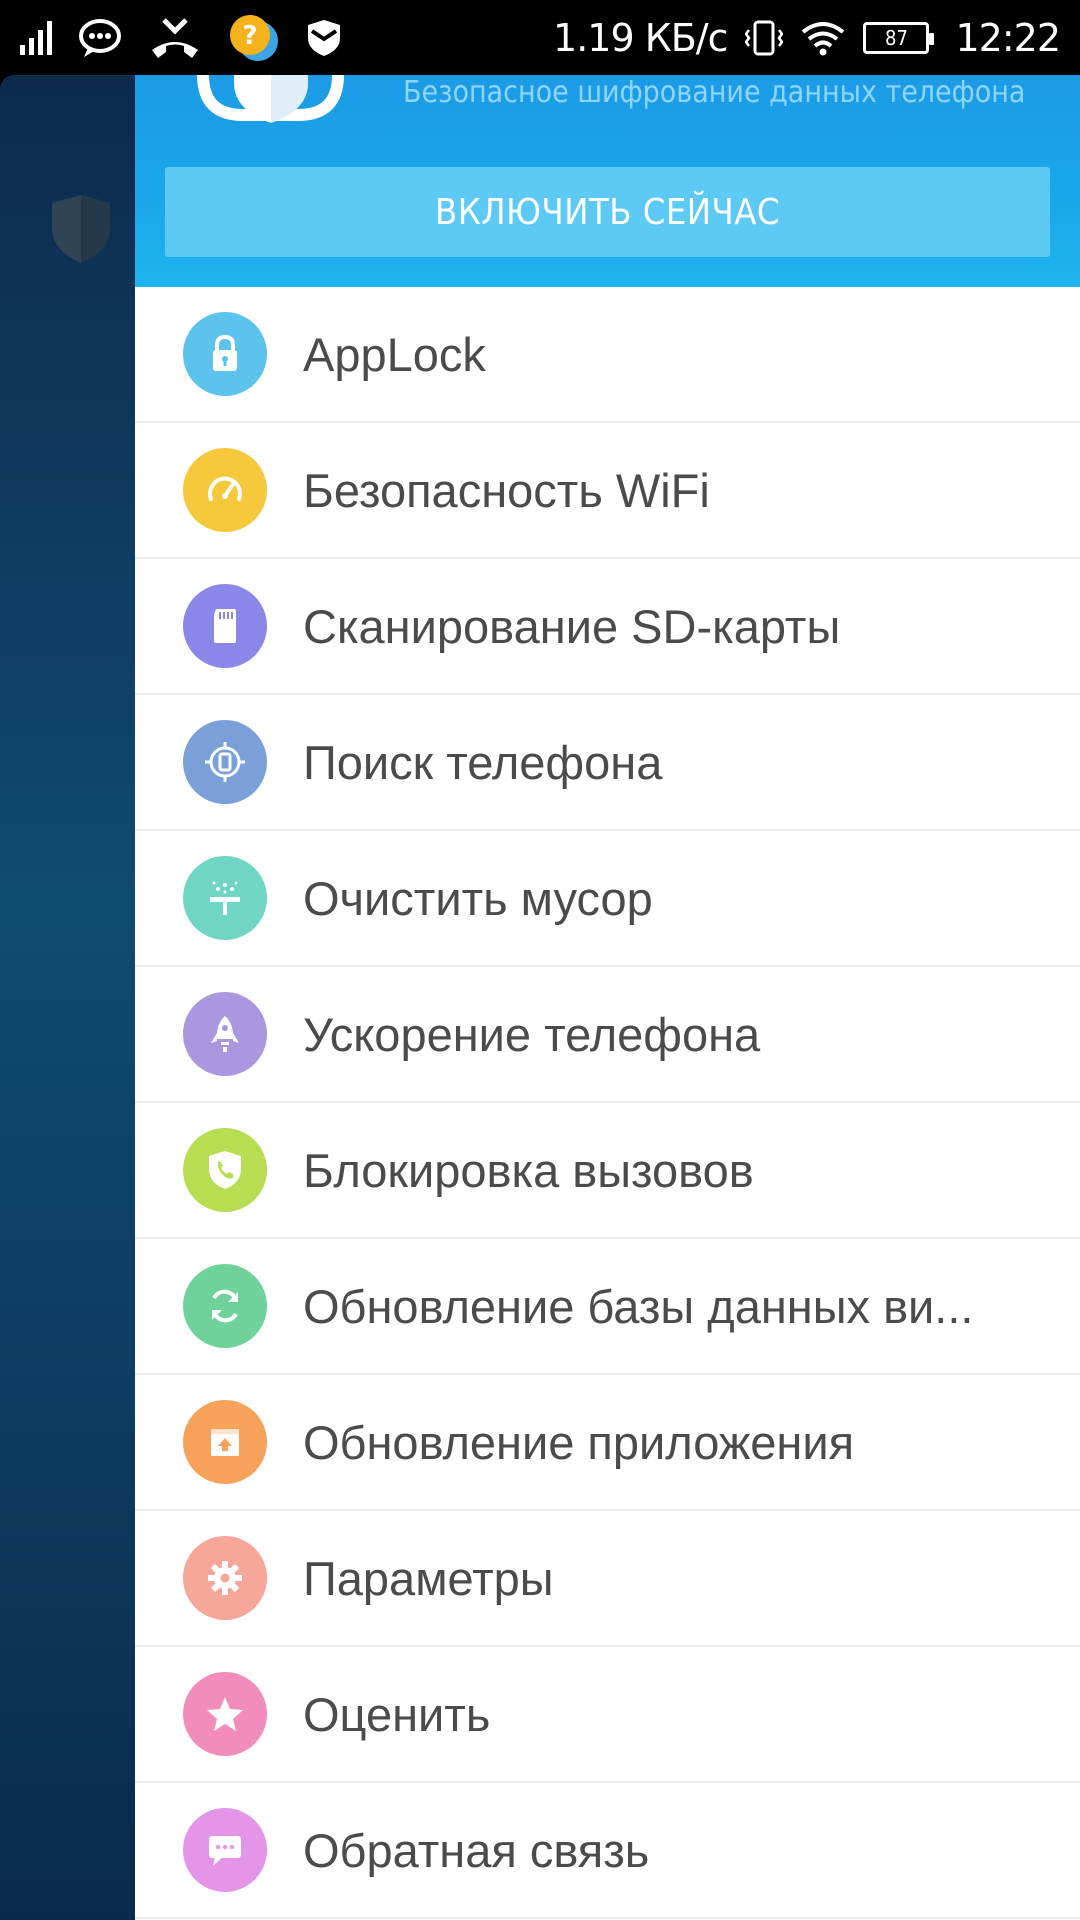 The image size is (1080, 1920). I want to click on shield-notification-icon, so click(324, 38).